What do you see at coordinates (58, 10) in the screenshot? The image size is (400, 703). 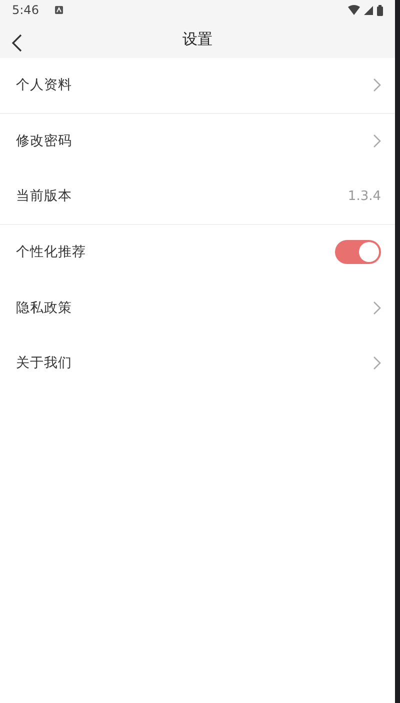 I see `notification-icon` at bounding box center [58, 10].